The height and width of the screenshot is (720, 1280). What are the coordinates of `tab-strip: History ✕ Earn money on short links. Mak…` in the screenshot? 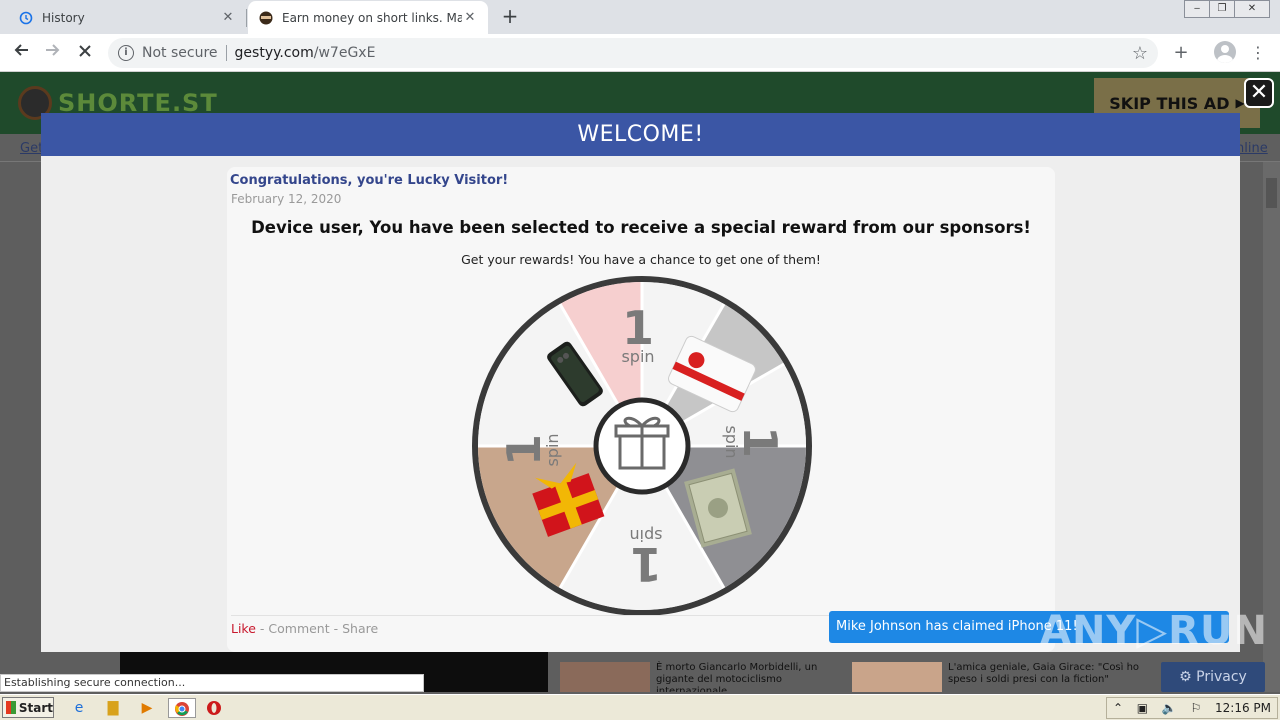 It's located at (640, 17).